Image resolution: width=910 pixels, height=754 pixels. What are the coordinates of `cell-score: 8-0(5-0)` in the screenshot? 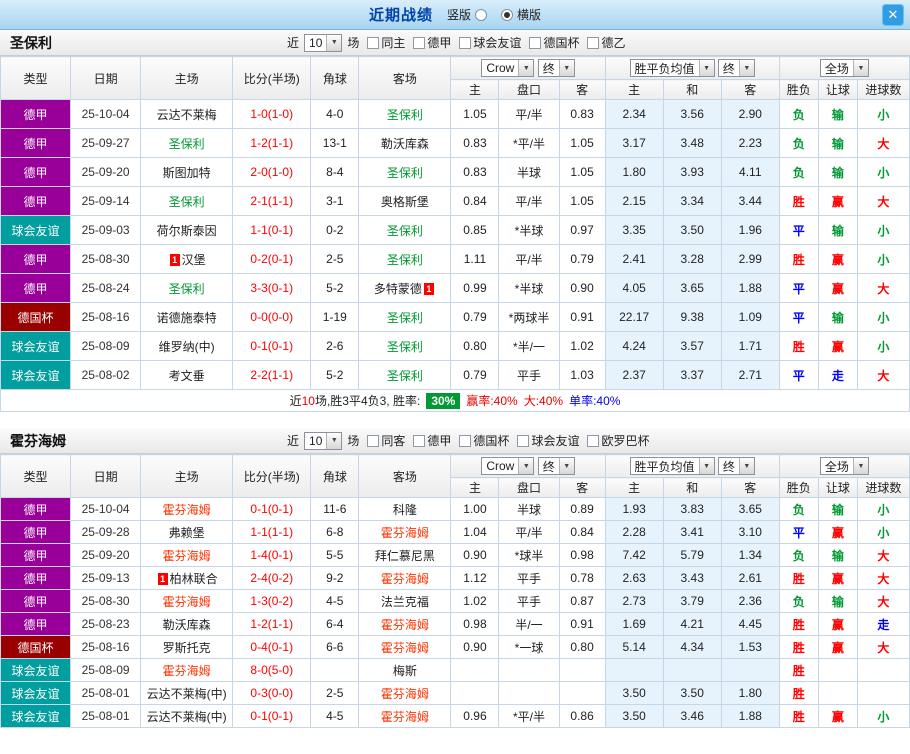 It's located at (272, 670).